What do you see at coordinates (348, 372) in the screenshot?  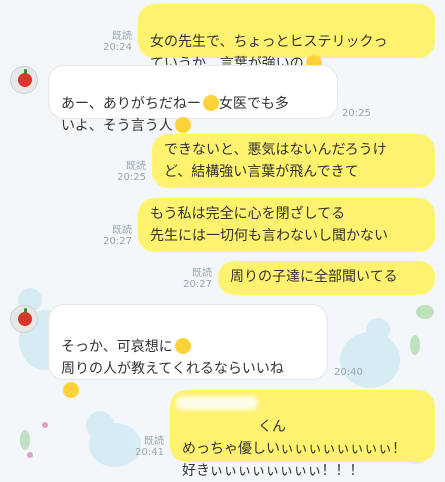 I see `timestamp: 20:40` at bounding box center [348, 372].